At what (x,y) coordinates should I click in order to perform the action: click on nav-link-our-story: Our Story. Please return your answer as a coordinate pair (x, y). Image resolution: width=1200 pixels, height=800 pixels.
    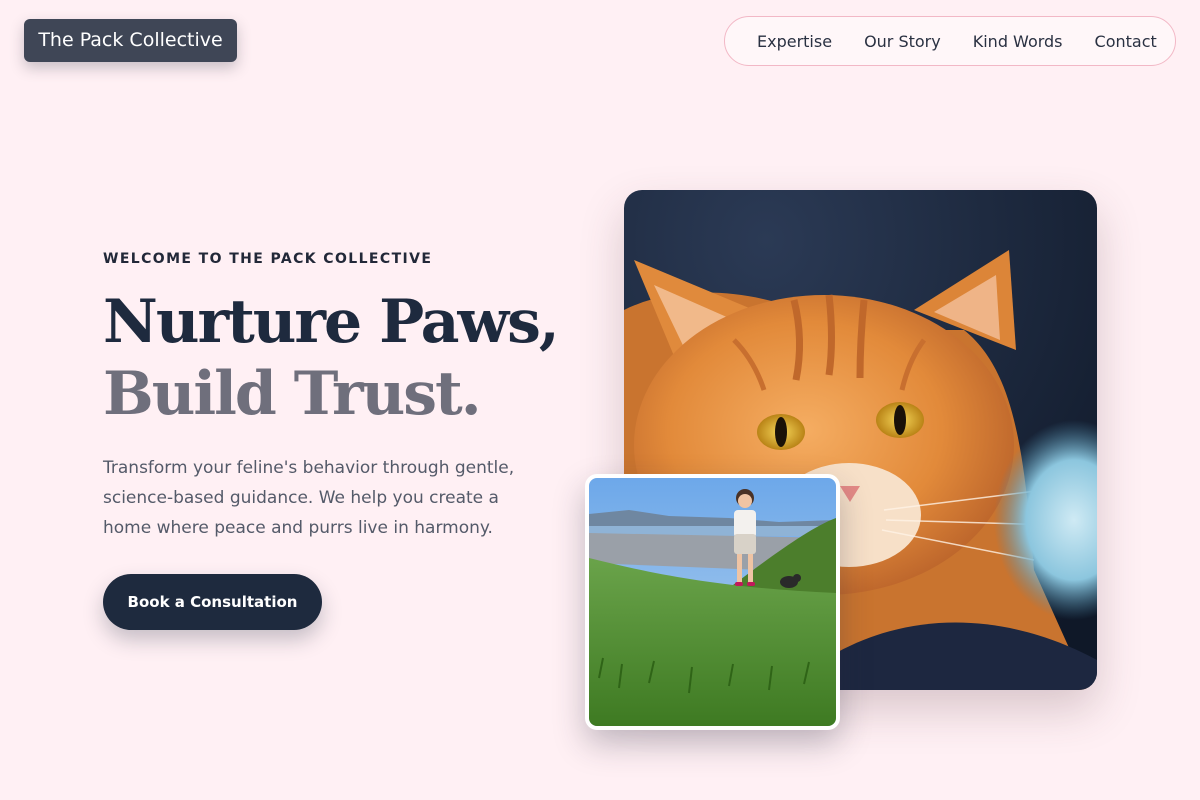
    Looking at the image, I should click on (902, 41).